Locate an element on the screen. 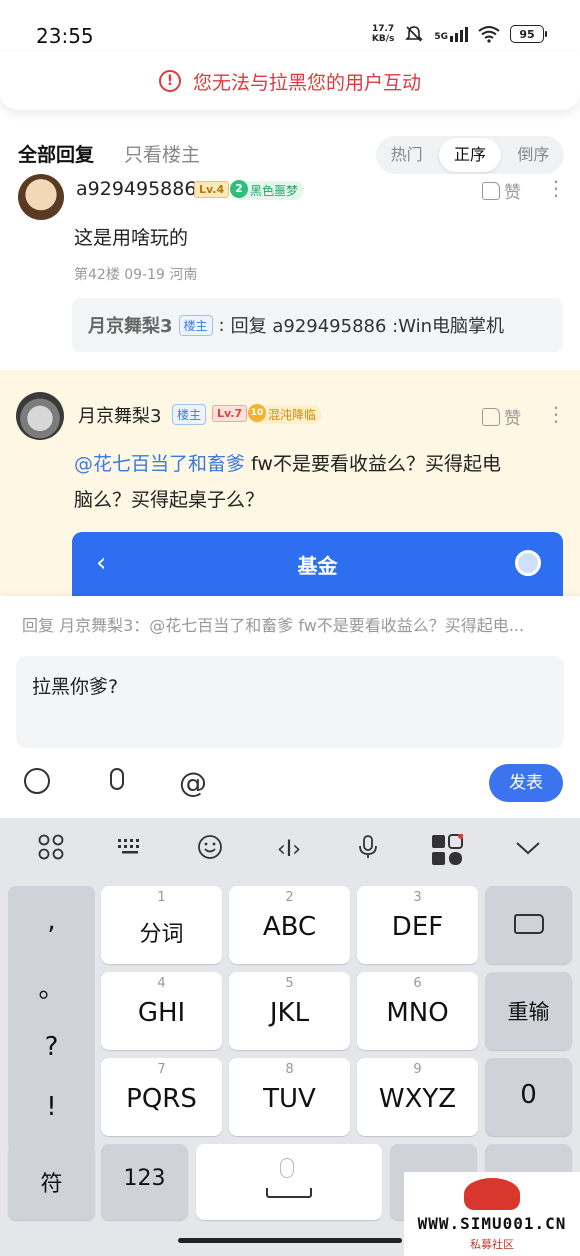 The height and width of the screenshot is (1256, 580). level-badge: Lv.4 is located at coordinates (212, 189).